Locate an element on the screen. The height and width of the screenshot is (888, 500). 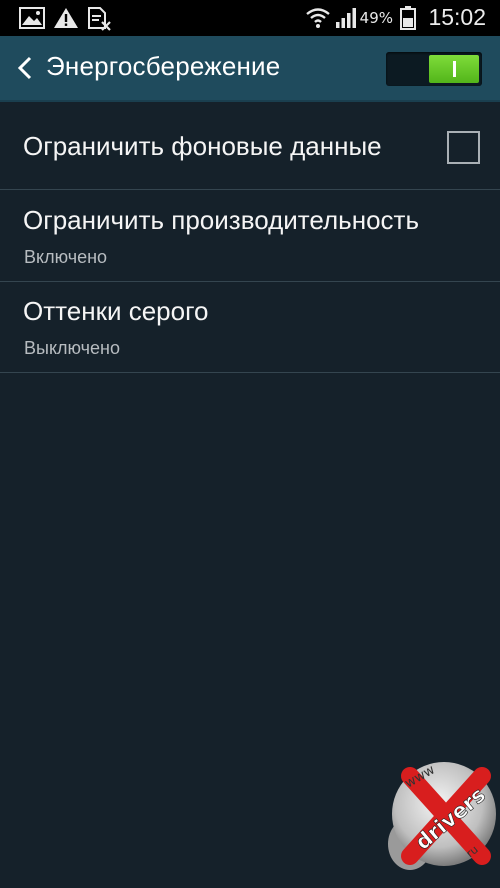
status-bar: 49% 15:02 is located at coordinates (250, 18).